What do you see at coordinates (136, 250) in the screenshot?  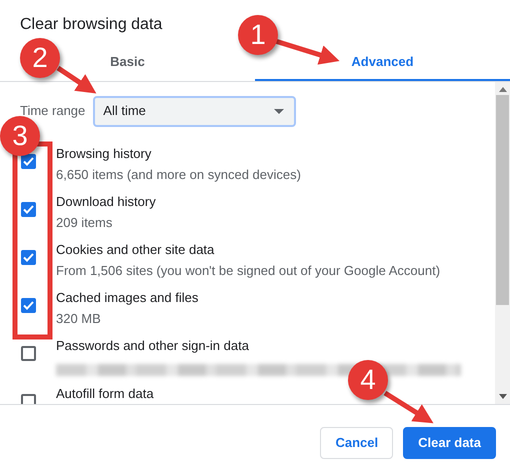 I see `item-label: Cookies and other site data` at bounding box center [136, 250].